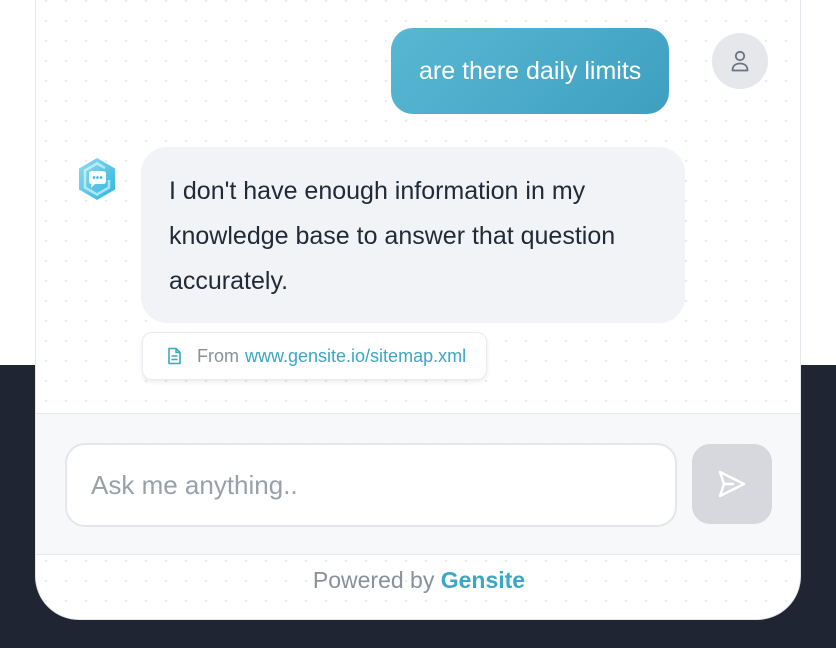 The height and width of the screenshot is (648, 836). I want to click on source-link: www.gensite.io/sitemap.xml, so click(355, 356).